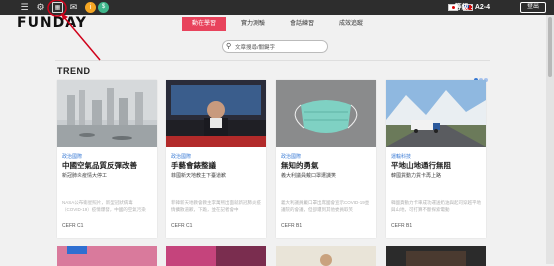 The width and height of the screenshot is (554, 266). Describe the element at coordinates (57, 8) in the screenshot. I see `annotation-circle` at that location.